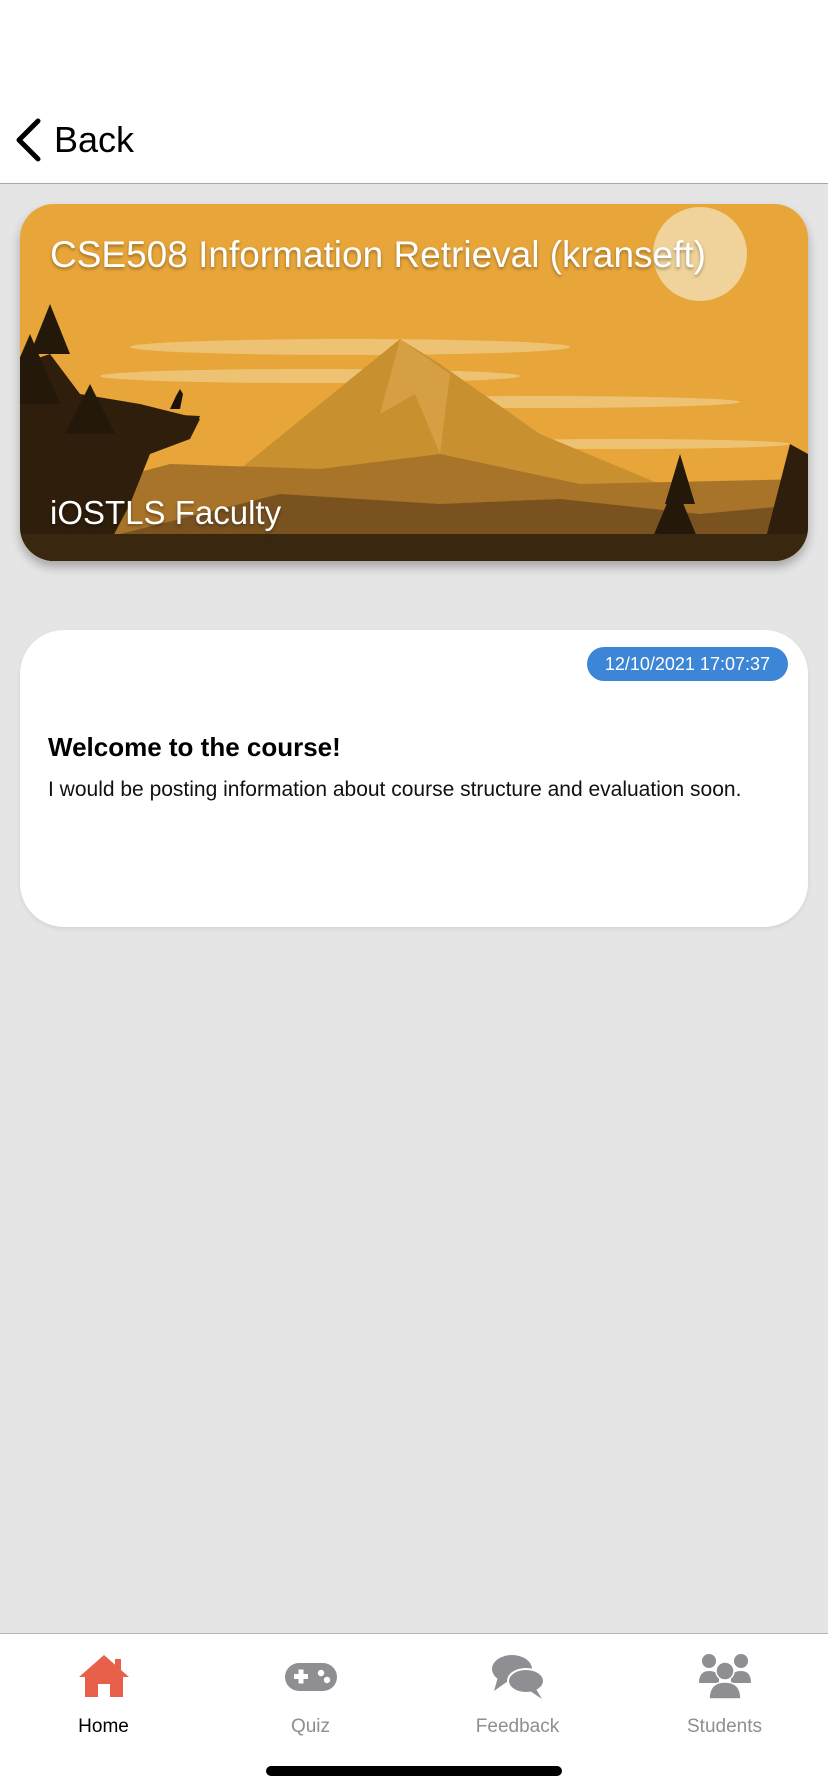 This screenshot has height=1792, width=828. I want to click on chevron-left-icon, so click(28, 140).